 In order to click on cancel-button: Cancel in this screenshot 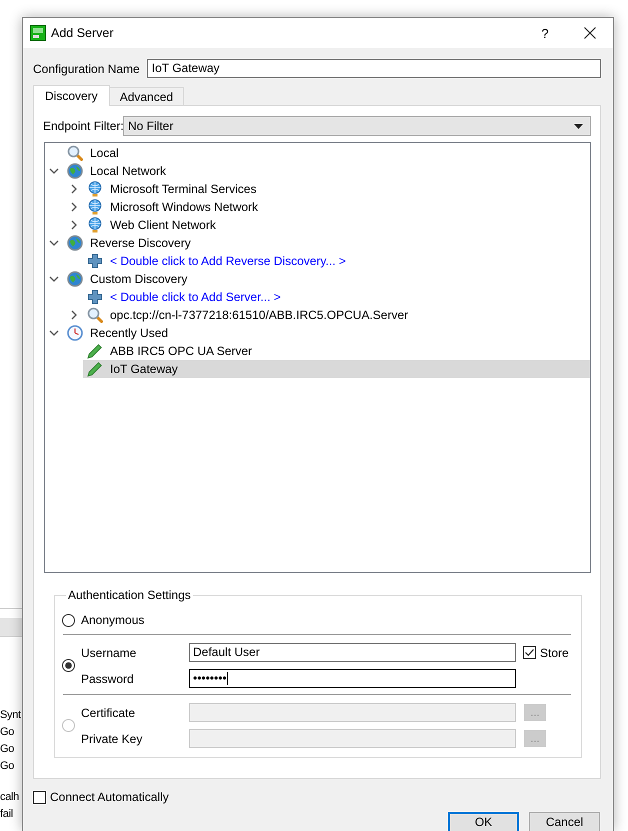, I will do `click(564, 821)`.